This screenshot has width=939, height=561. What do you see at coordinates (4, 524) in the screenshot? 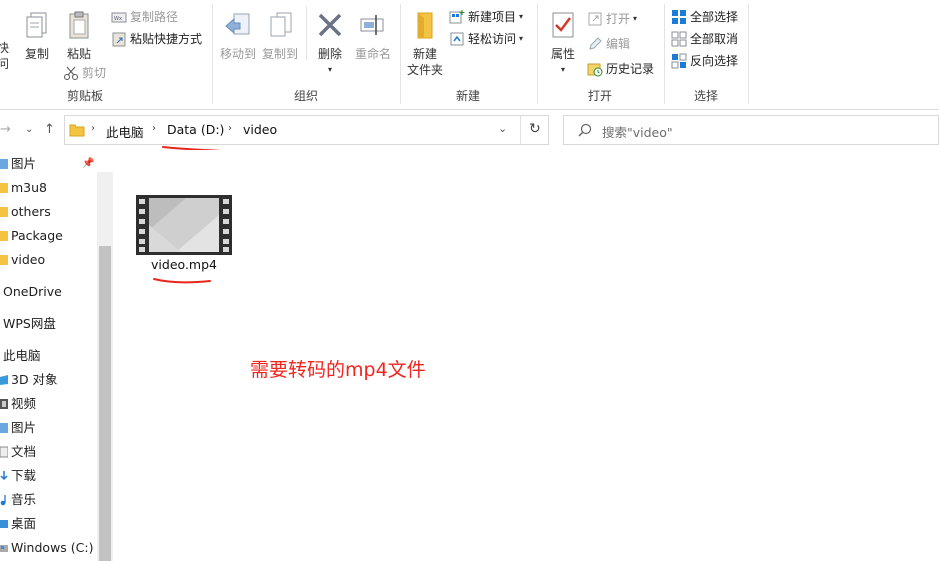
I see `desktop-icon` at bounding box center [4, 524].